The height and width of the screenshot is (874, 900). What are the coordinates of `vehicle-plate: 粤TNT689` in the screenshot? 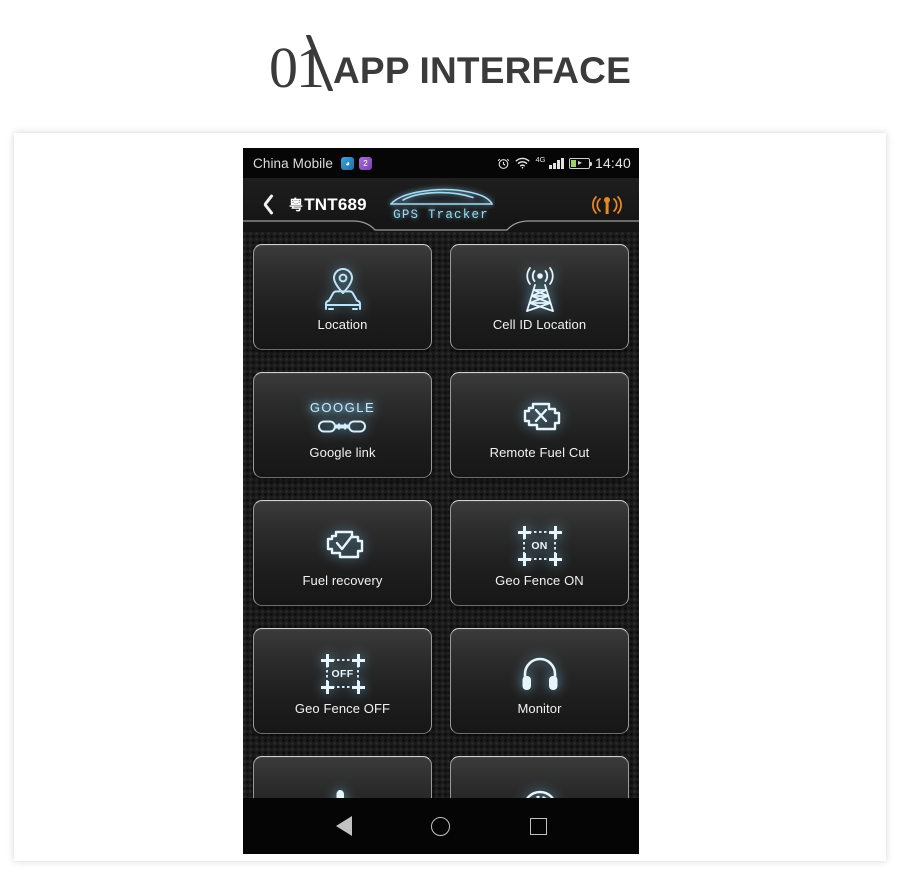 It's located at (328, 205).